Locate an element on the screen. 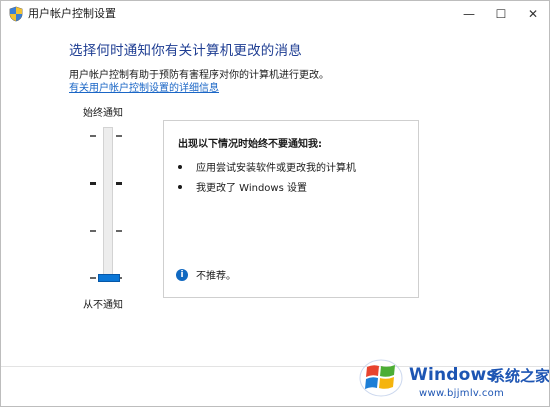 The height and width of the screenshot is (407, 550). bullet-item: 应用尝试安装软件或更改我的计算机 is located at coordinates (267, 166).